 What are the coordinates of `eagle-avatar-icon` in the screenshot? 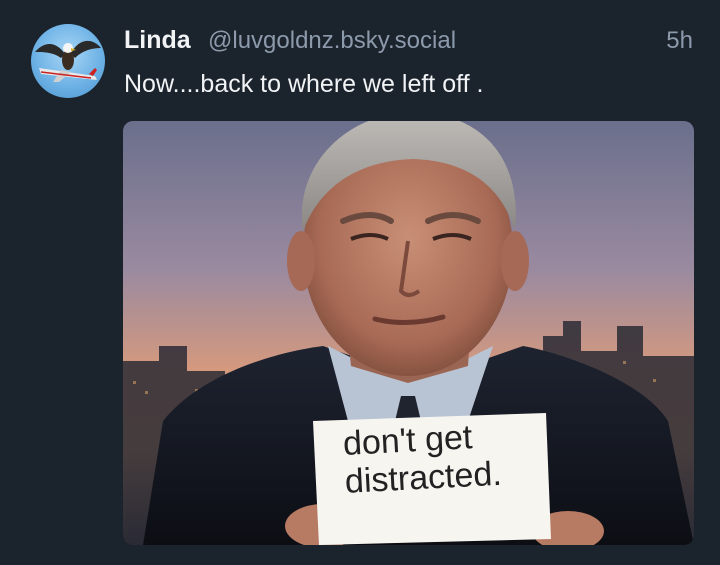 It's located at (68, 61).